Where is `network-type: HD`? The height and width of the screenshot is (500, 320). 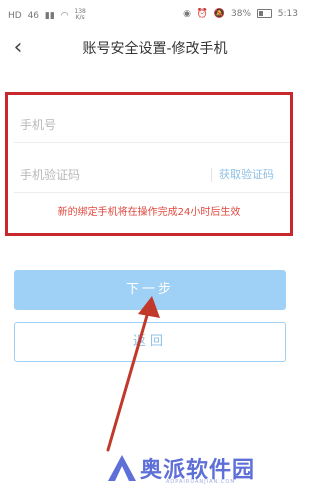
network-type: HD is located at coordinates (15, 15).